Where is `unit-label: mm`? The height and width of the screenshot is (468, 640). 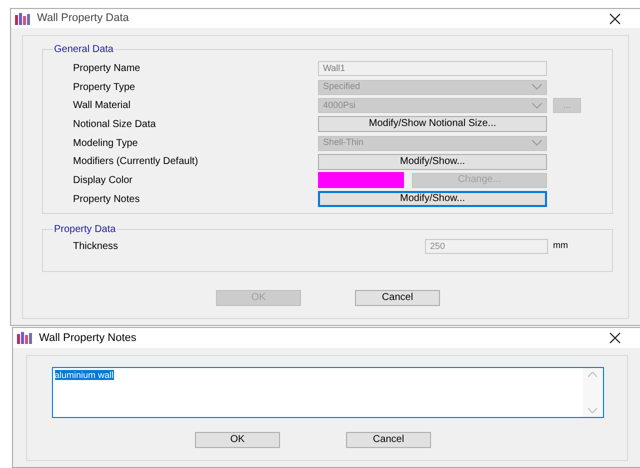 unit-label: mm is located at coordinates (560, 245).